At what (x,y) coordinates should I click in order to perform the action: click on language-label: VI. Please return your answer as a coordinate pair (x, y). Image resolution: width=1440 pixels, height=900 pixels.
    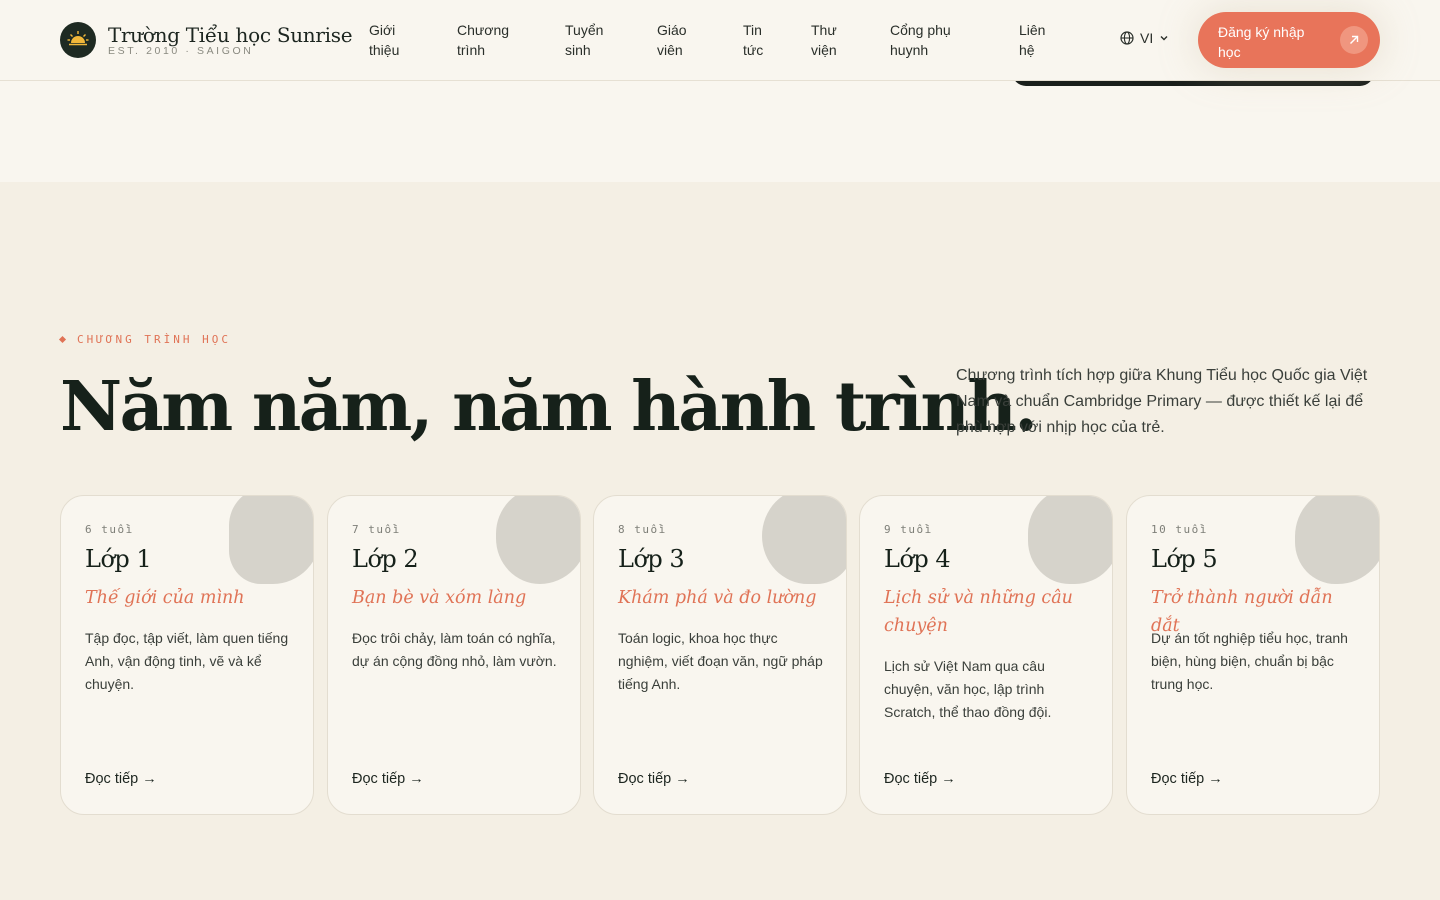
    Looking at the image, I should click on (1147, 38).